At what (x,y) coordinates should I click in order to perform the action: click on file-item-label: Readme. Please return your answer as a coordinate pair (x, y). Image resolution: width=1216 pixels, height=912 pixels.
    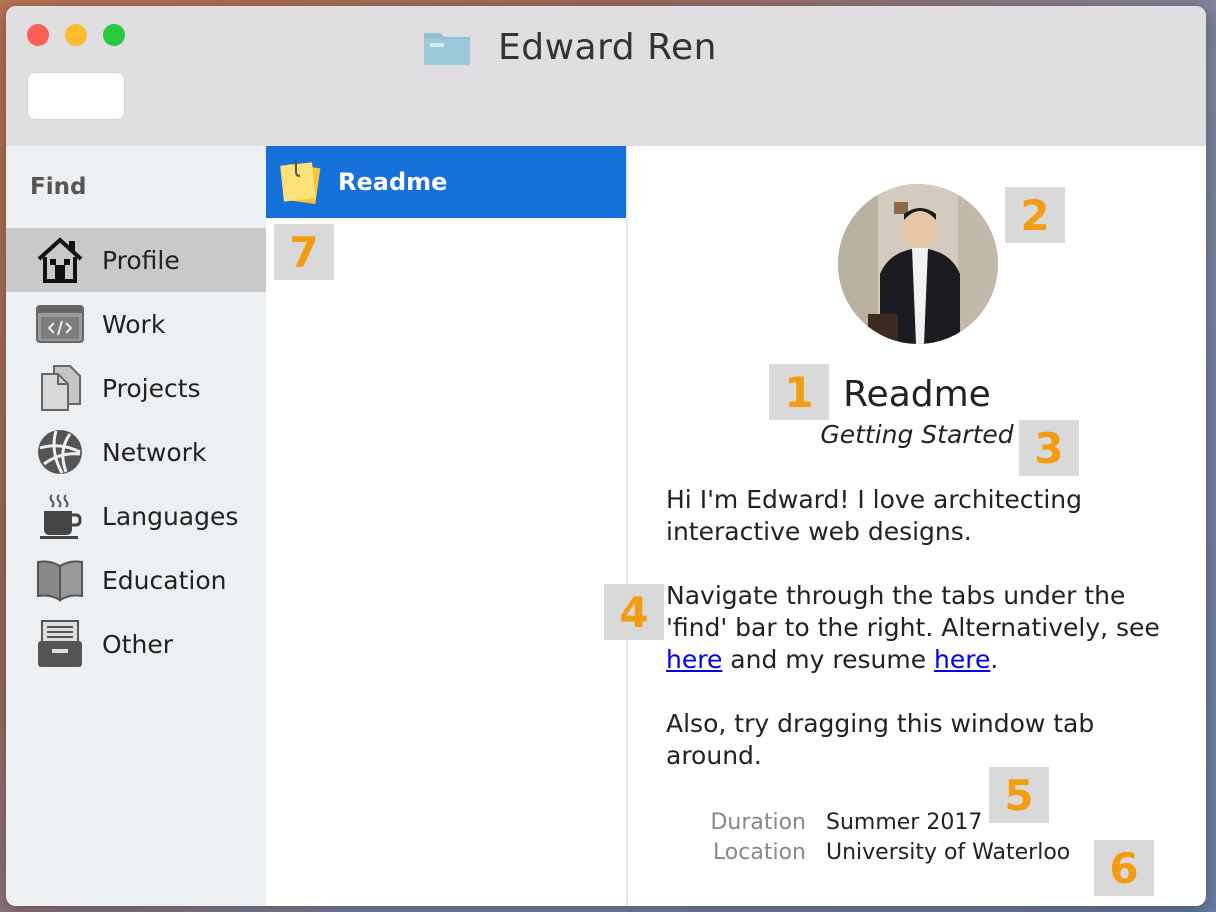
    Looking at the image, I should click on (393, 182).